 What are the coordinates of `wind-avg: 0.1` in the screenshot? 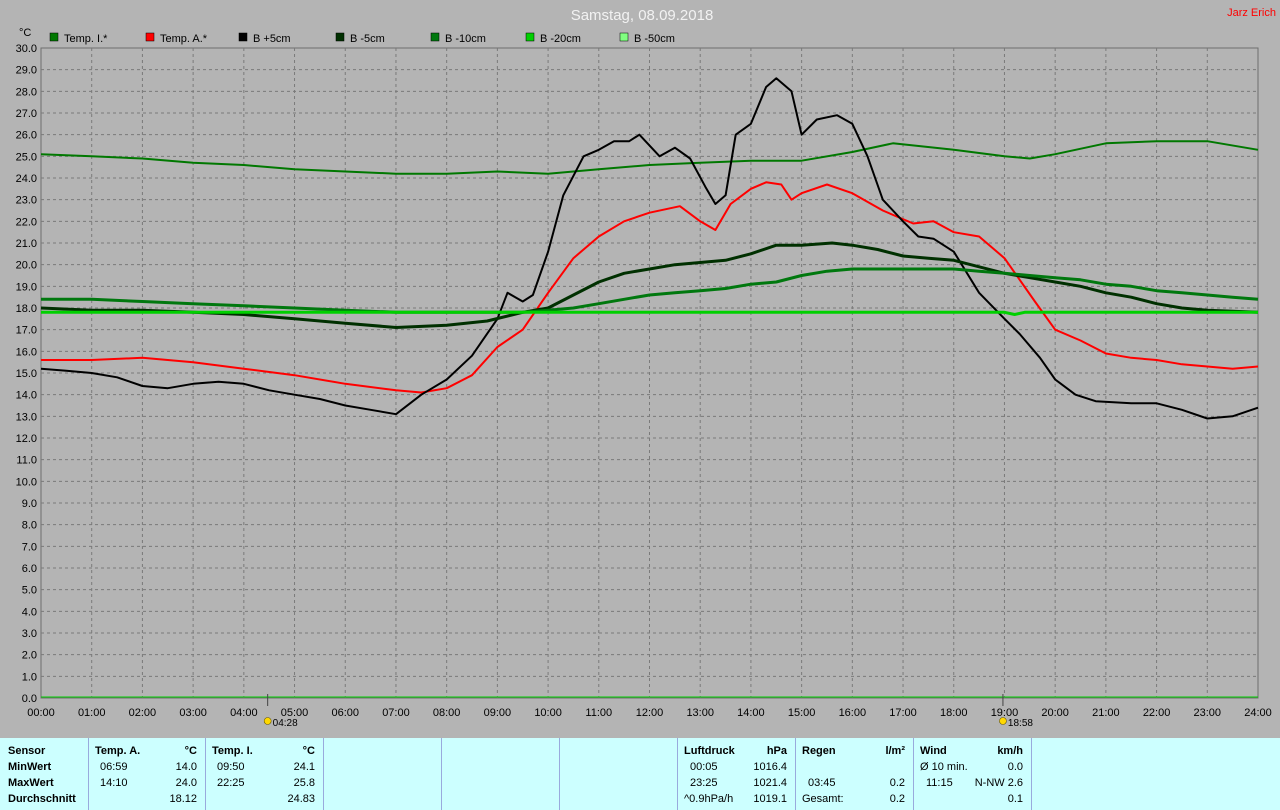 It's located at (1015, 799).